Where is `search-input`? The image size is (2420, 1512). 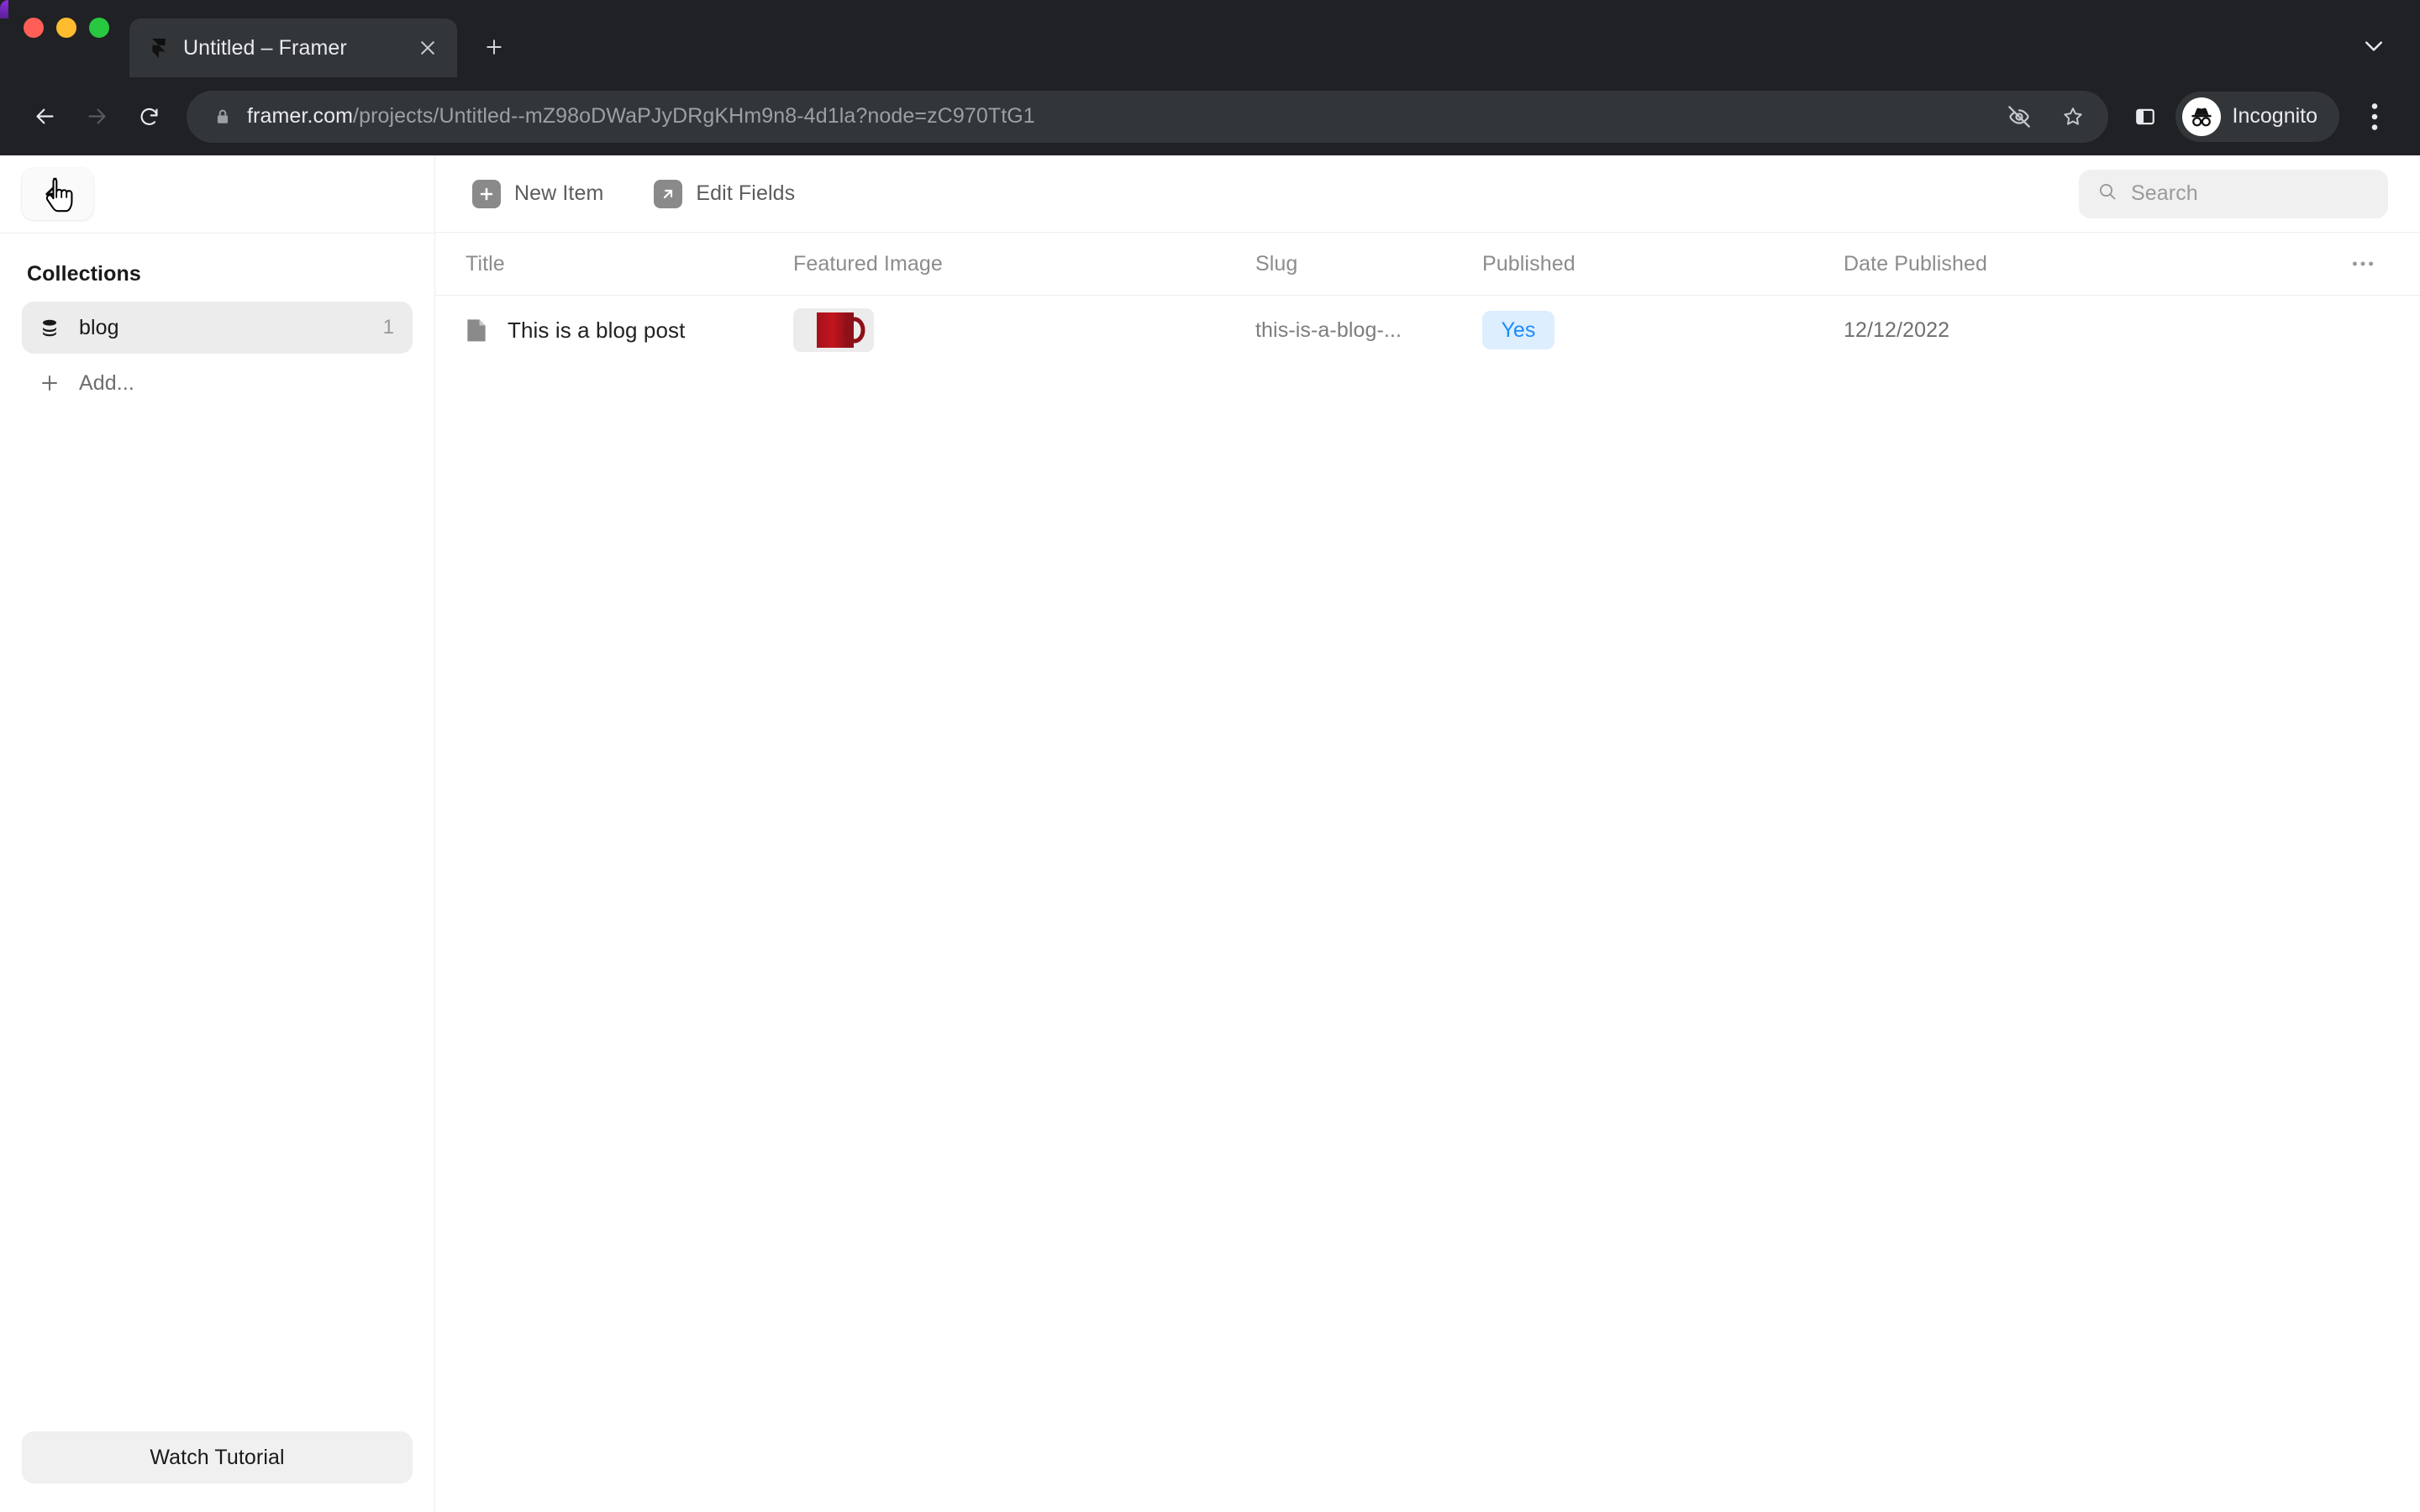
search-input is located at coordinates (2250, 193).